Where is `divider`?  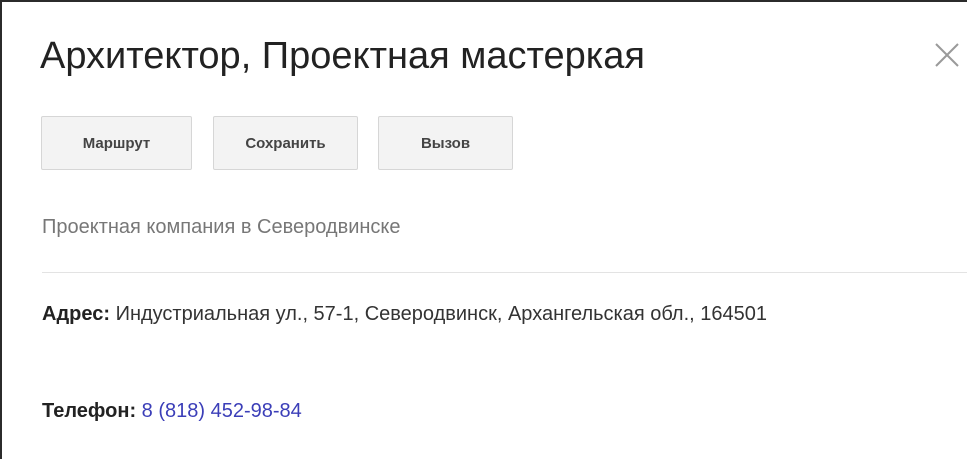
divider is located at coordinates (504, 272).